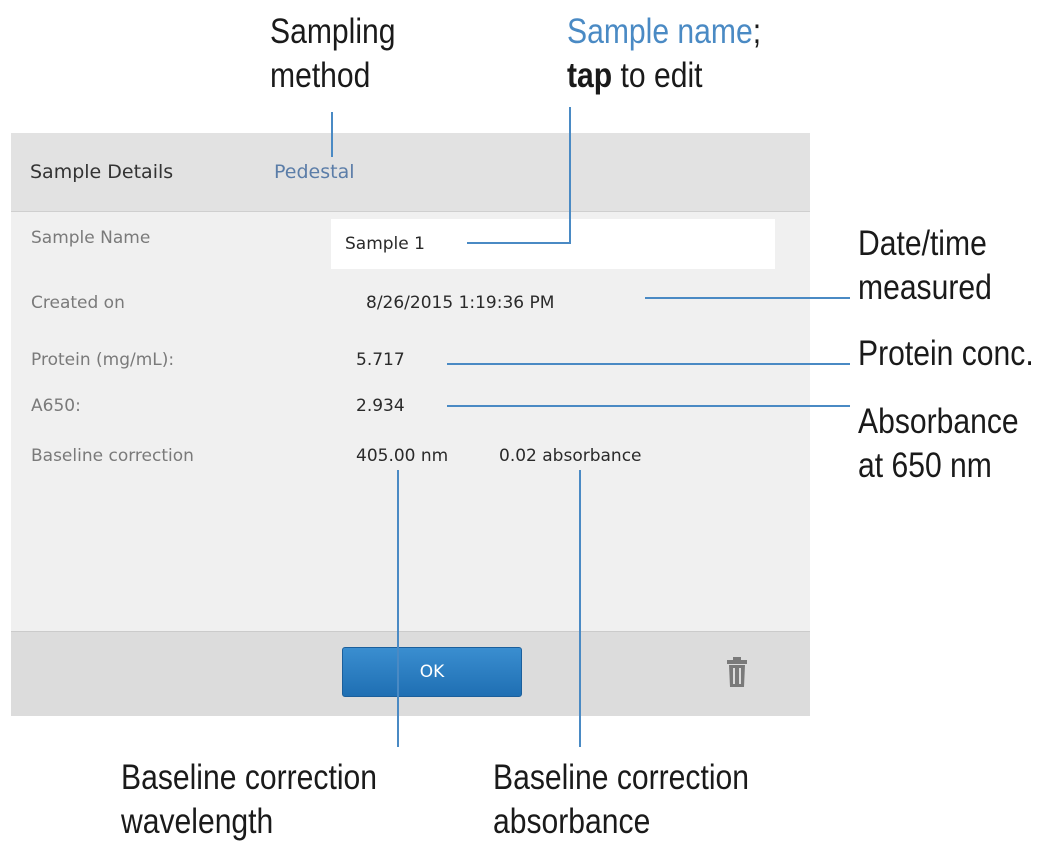 This screenshot has height=844, width=1047. I want to click on created-on-label: Created on, so click(78, 303).